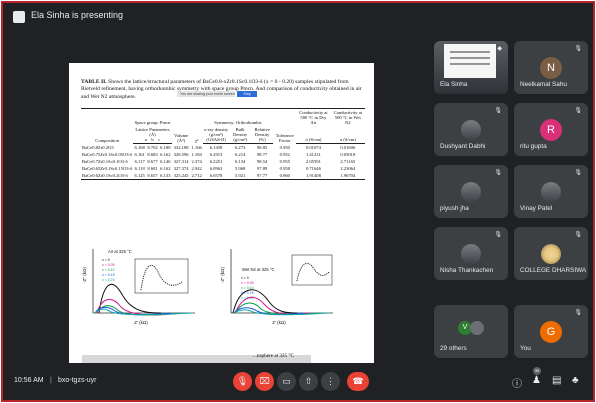 Image resolution: width=596 pixels, height=403 pixels. Describe the element at coordinates (165, 147) in the screenshot. I see `table-cell: 6.188` at that location.